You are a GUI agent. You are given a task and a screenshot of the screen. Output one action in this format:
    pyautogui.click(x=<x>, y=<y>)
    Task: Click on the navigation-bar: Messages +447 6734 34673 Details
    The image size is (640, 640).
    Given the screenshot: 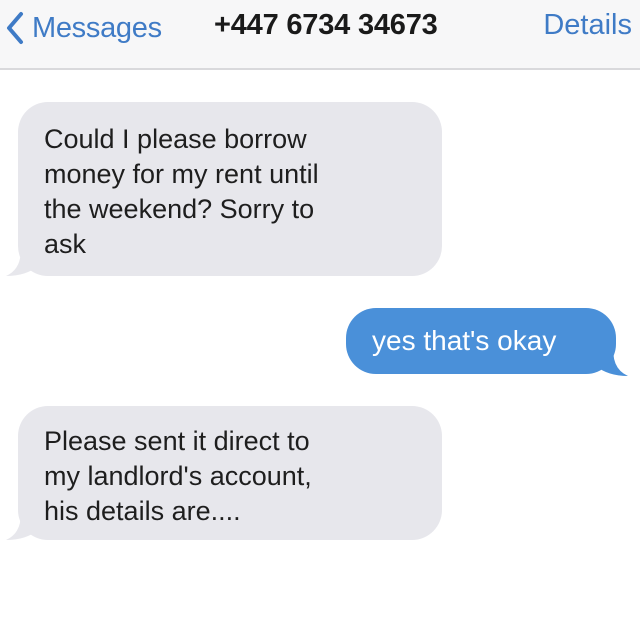 What is the action you would take?
    pyautogui.click(x=320, y=35)
    